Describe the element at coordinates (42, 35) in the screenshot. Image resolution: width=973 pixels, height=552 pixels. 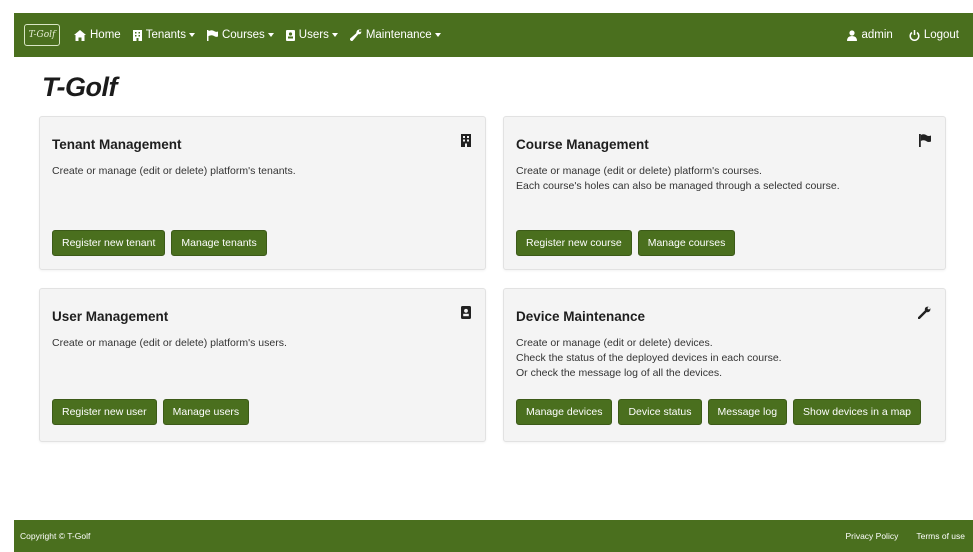
I see `brand-logo: T-Golf` at that location.